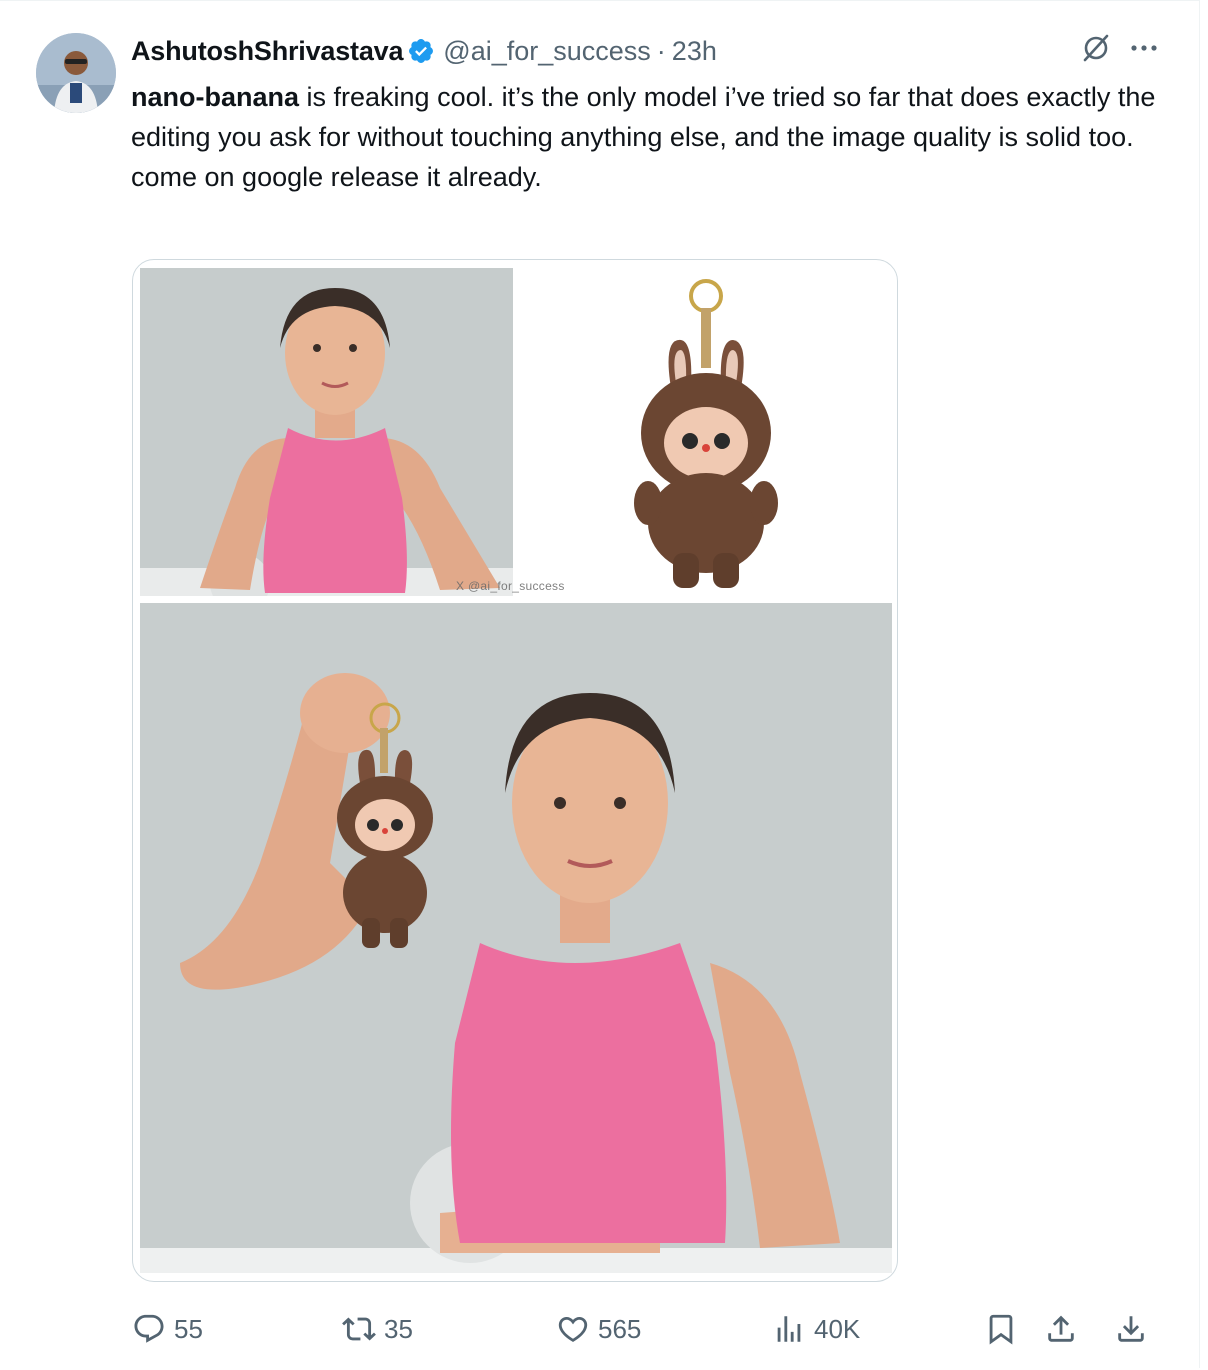 Image resolution: width=1208 pixels, height=1370 pixels. What do you see at coordinates (573, 1329) in the screenshot?
I see `heart-icon` at bounding box center [573, 1329].